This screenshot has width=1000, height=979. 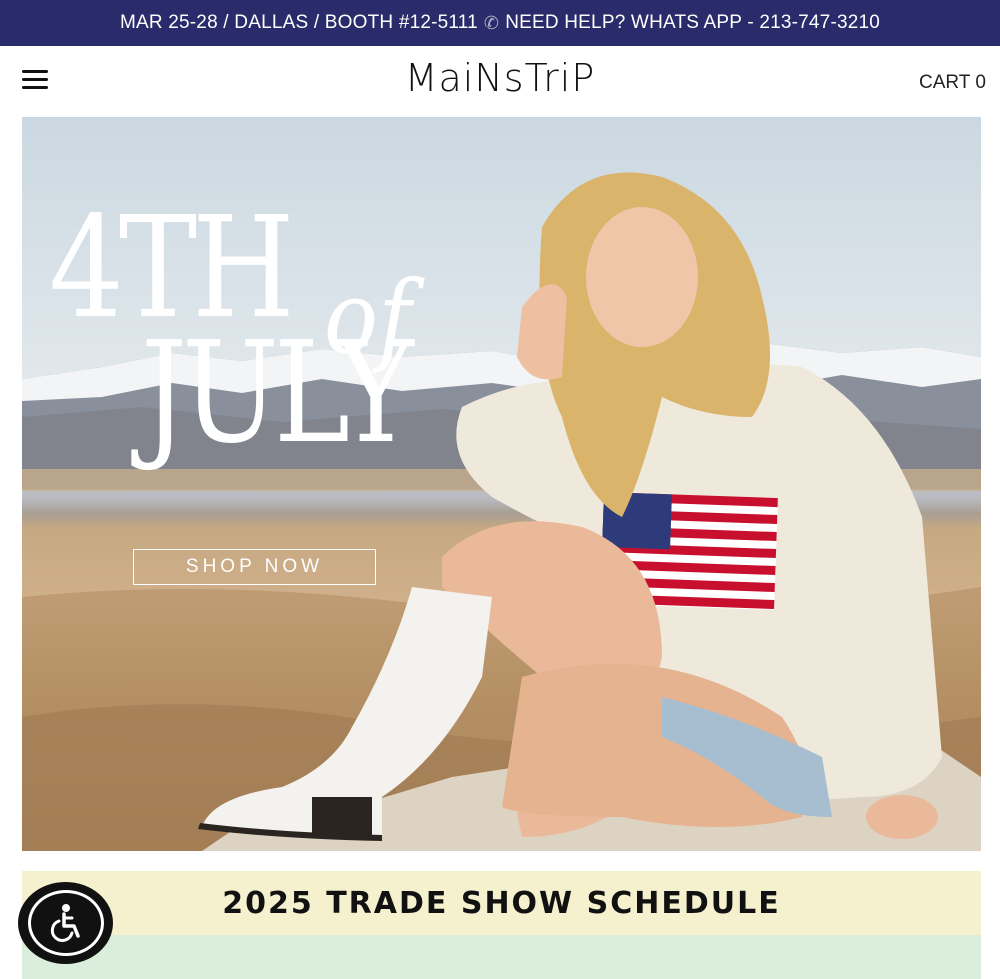 I want to click on site-header: MaiNsTriP CART 0, so click(x=500, y=81).